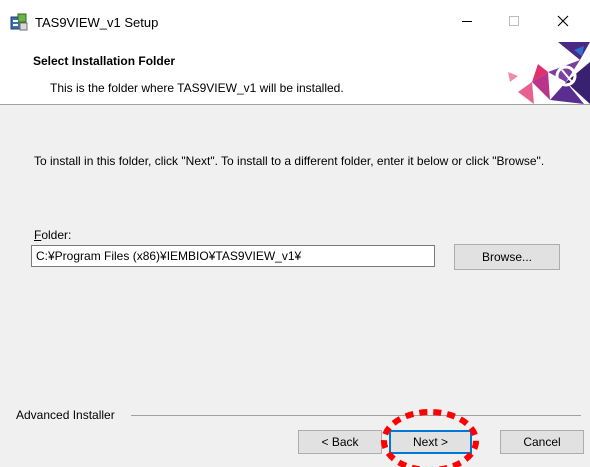  I want to click on minimize-button, so click(467, 21).